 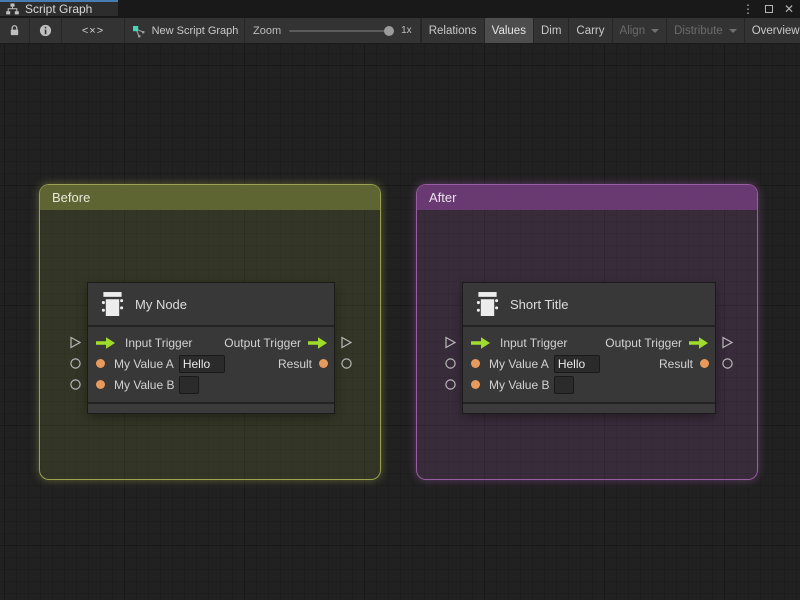 I want to click on close-icon: ✕, so click(x=789, y=9).